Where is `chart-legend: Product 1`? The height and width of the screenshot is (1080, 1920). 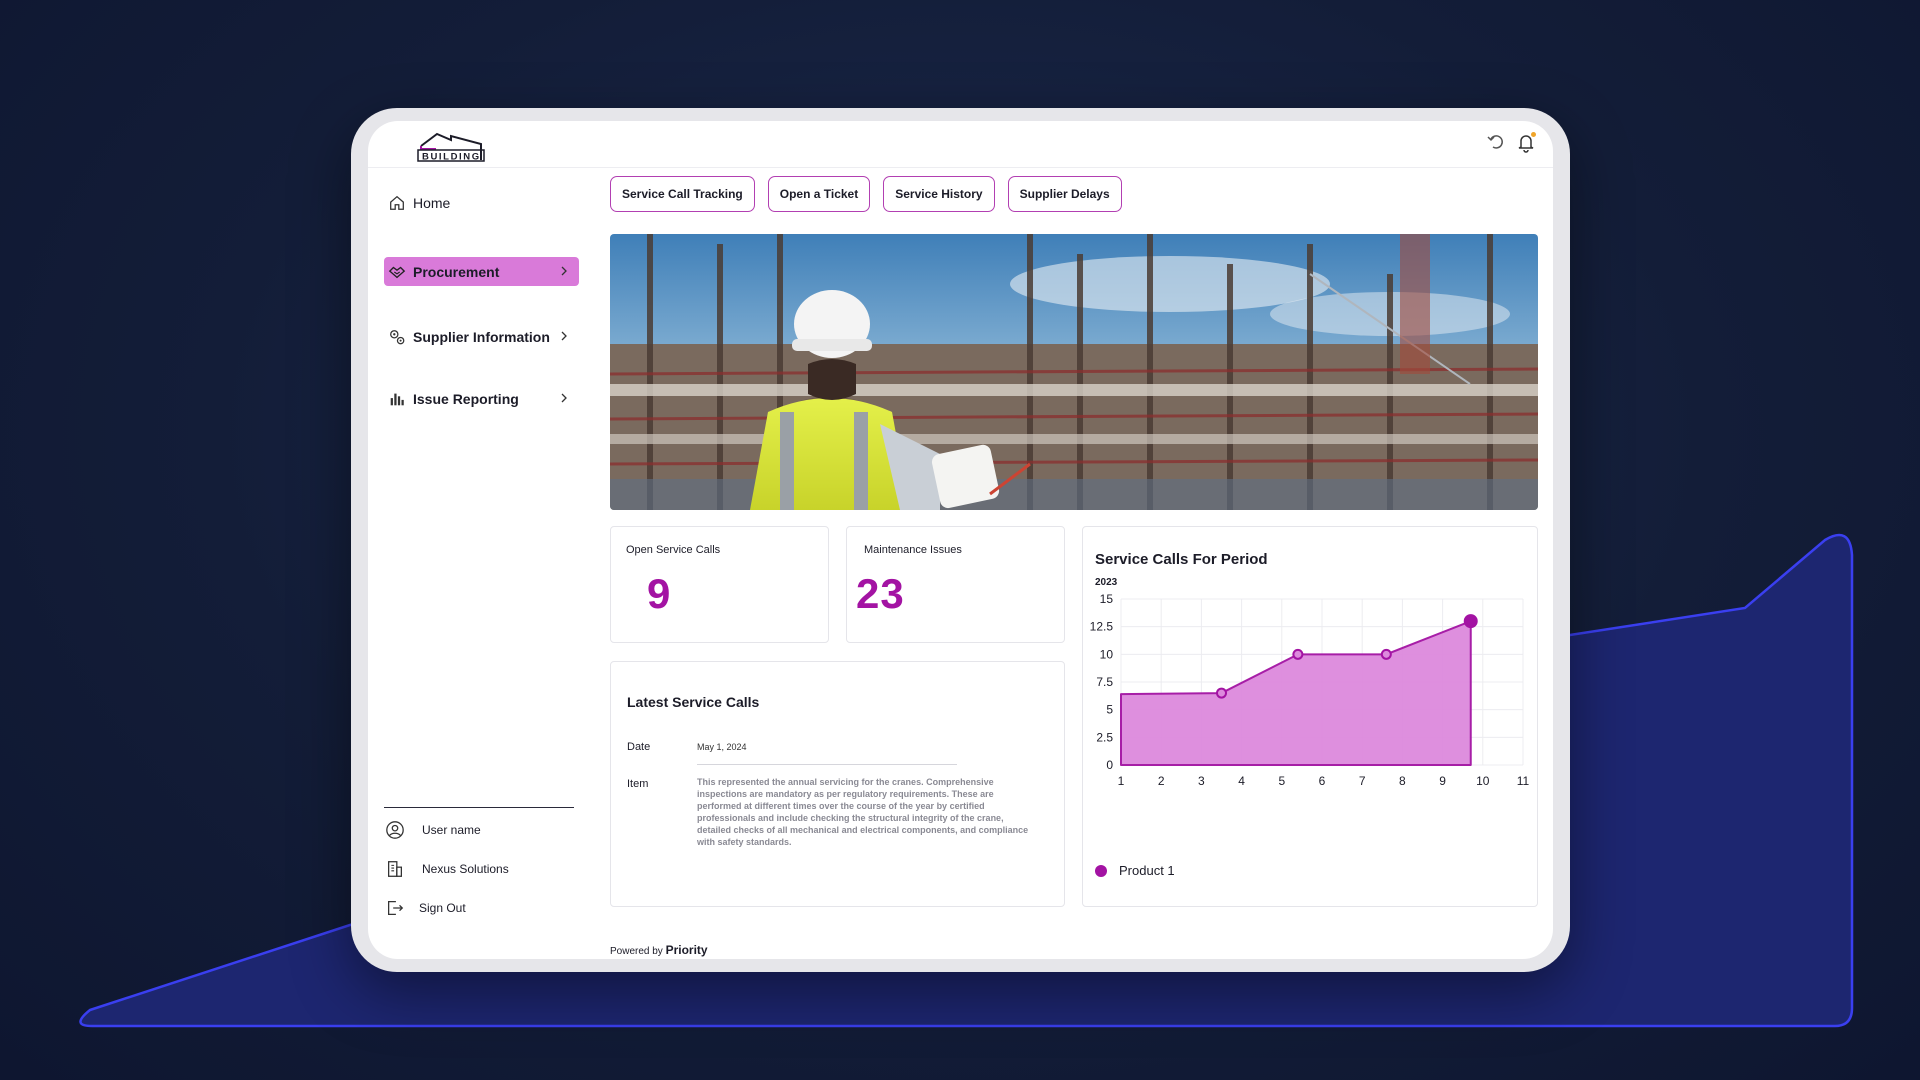
chart-legend: Product 1 is located at coordinates (1135, 870).